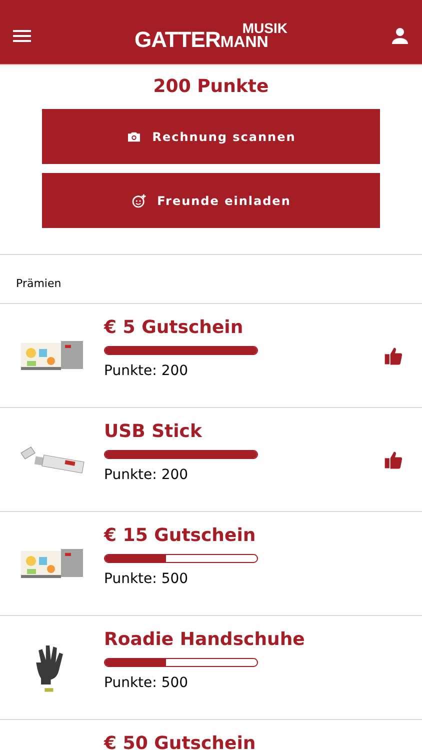  Describe the element at coordinates (211, 200) in the screenshot. I see `invite-friends-button: Freunde einladen` at that location.